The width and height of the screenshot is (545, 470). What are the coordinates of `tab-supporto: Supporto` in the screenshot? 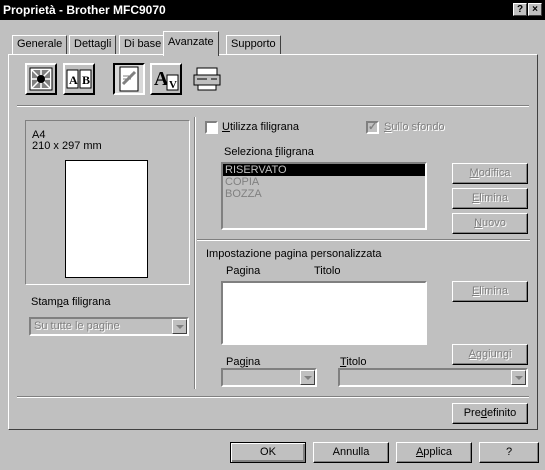 It's located at (253, 45).